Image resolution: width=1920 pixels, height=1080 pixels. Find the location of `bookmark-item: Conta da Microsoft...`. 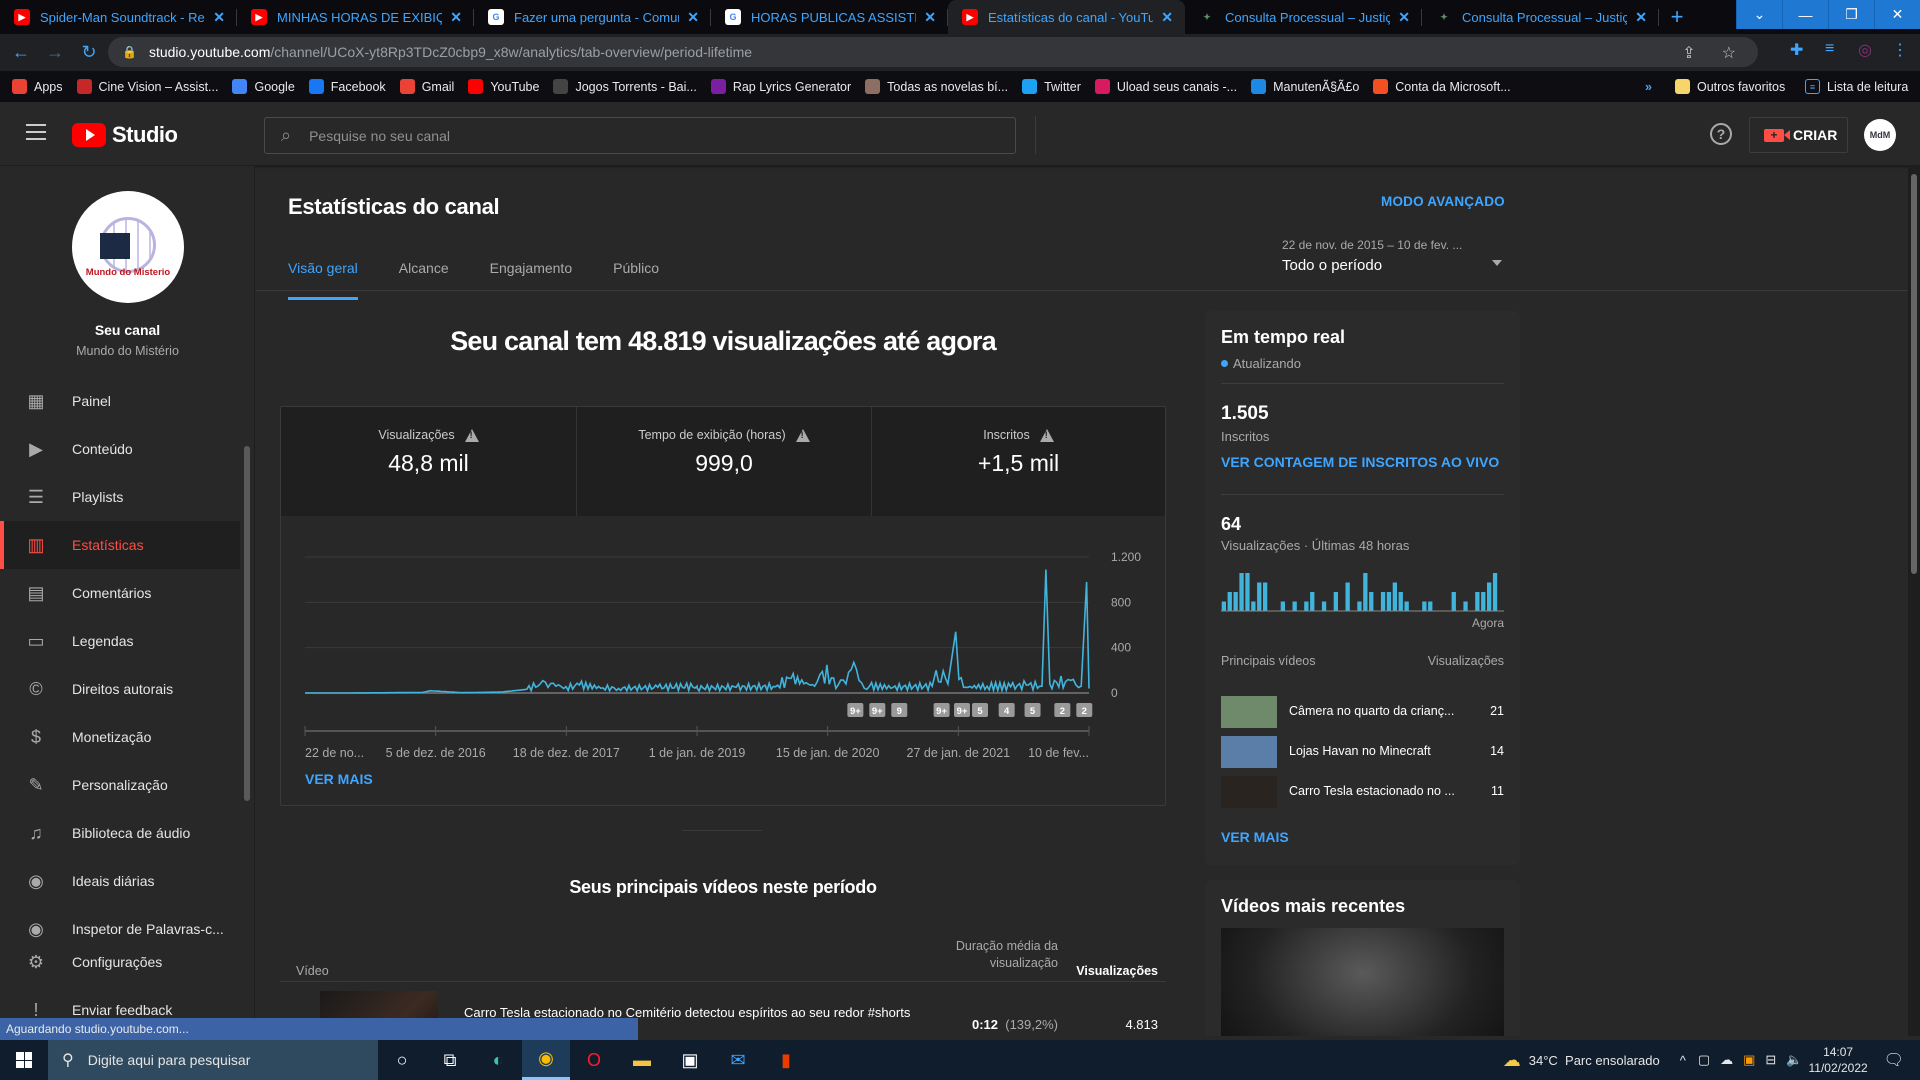

bookmark-item: Conta da Microsoft... is located at coordinates (1442, 86).